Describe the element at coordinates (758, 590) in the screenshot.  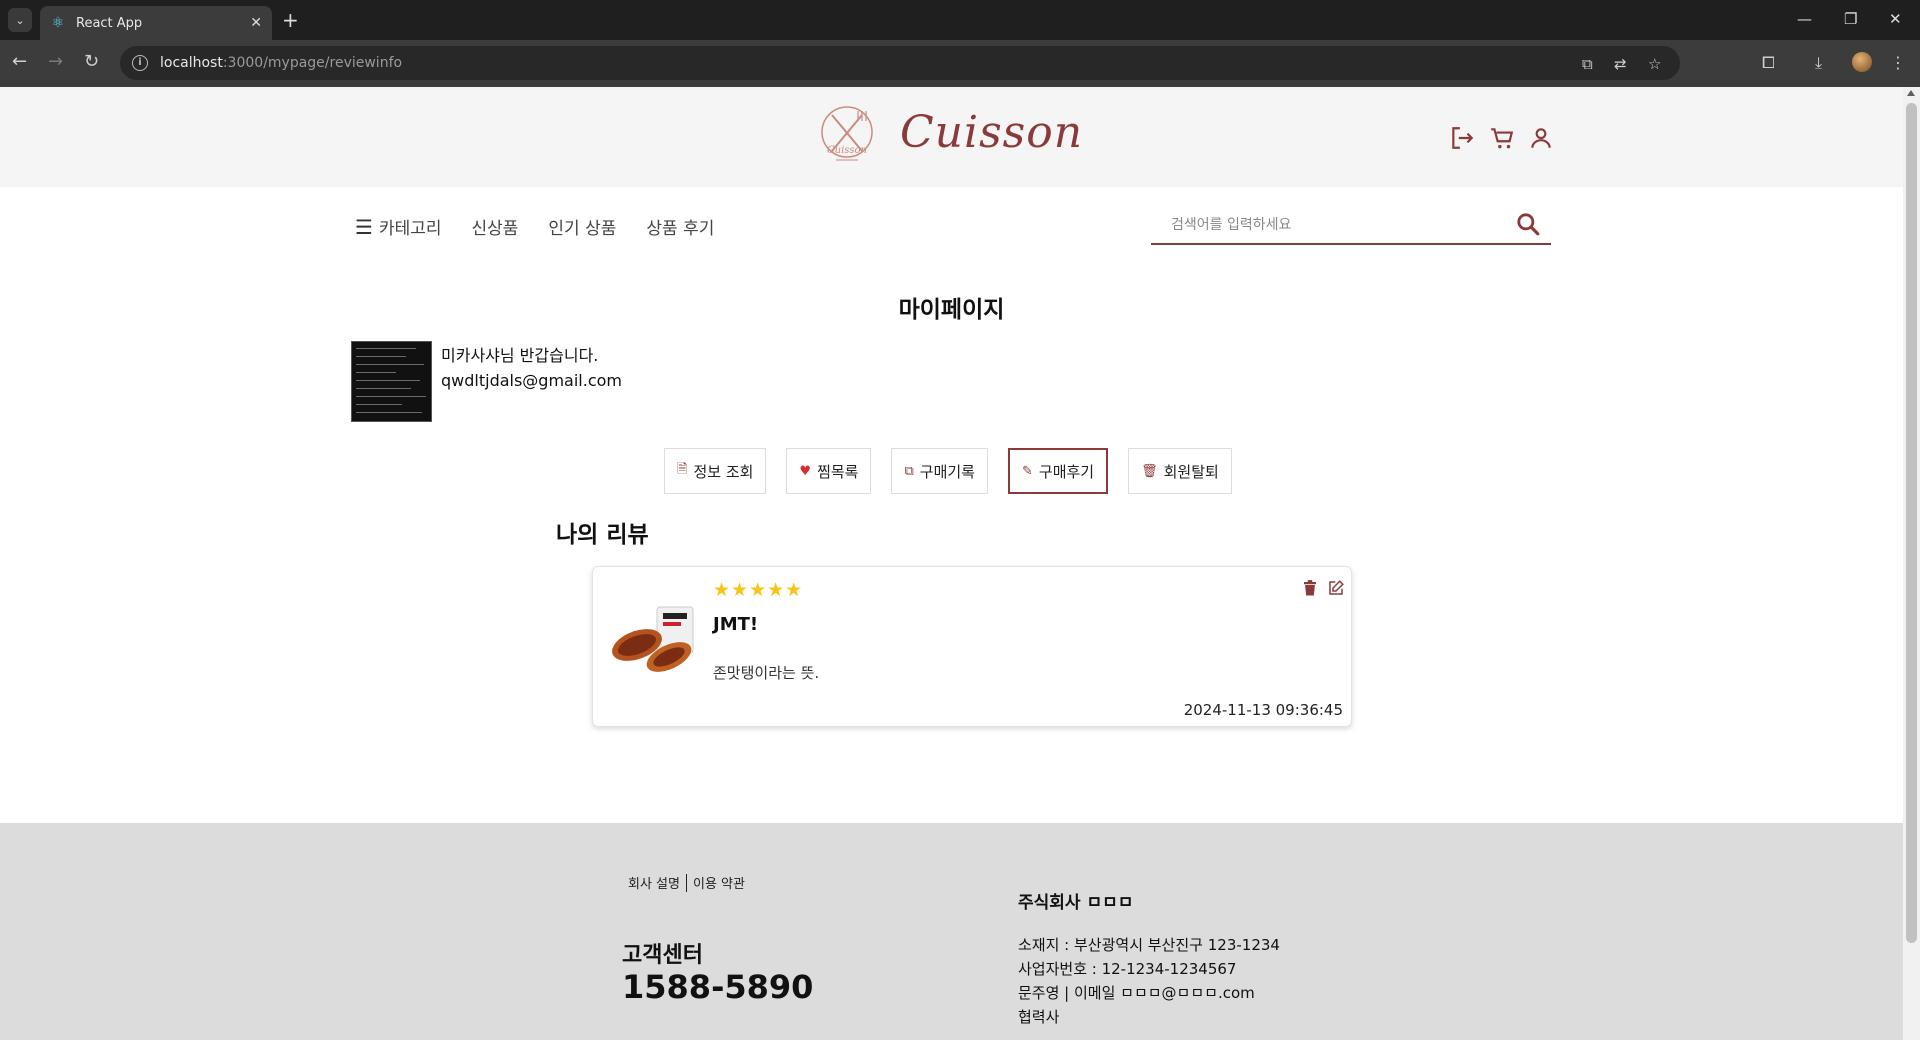
I see `rating-stars: ★★★★★` at that location.